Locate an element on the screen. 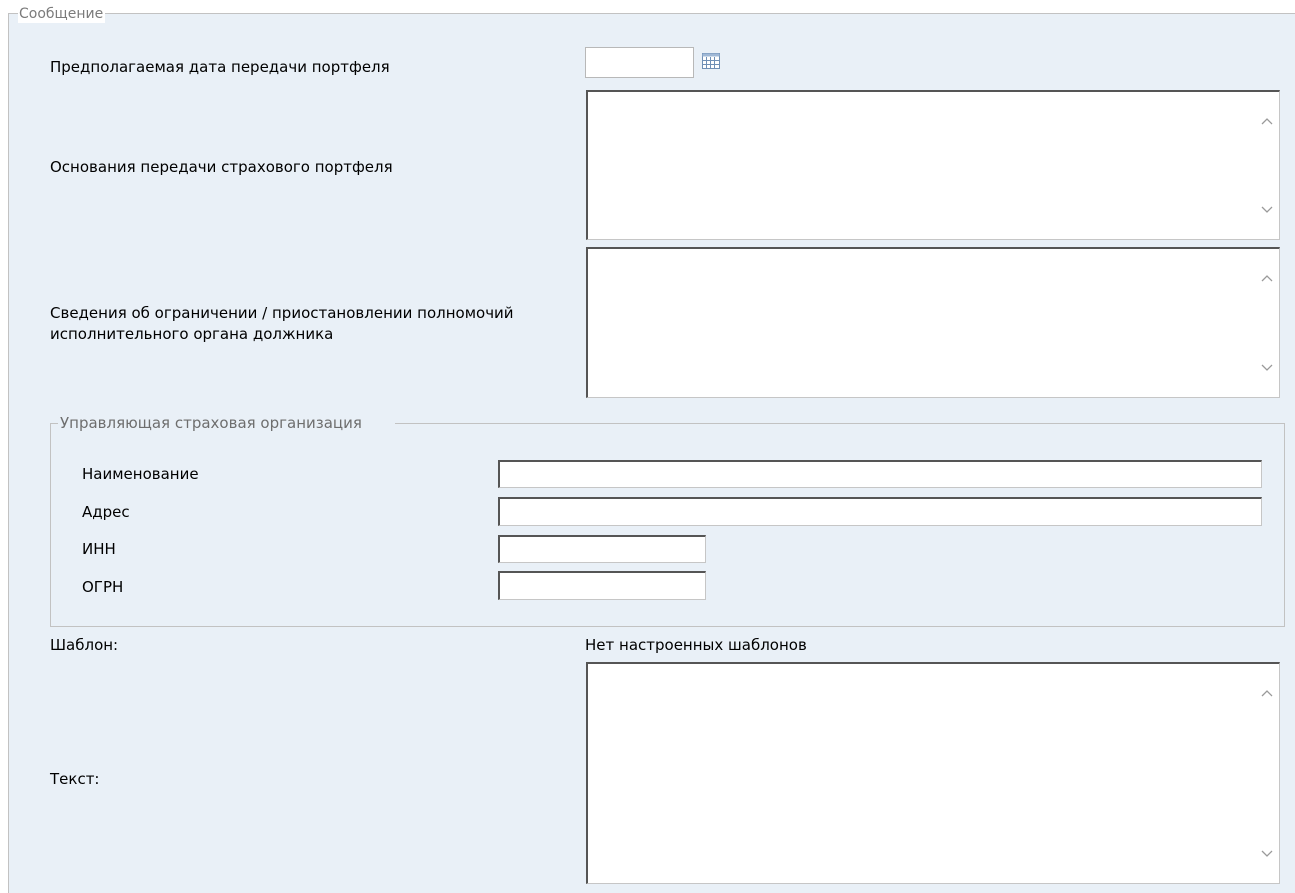 This screenshot has height=893, width=1295. template-value: Нет настроенных шаблонов is located at coordinates (696, 645).